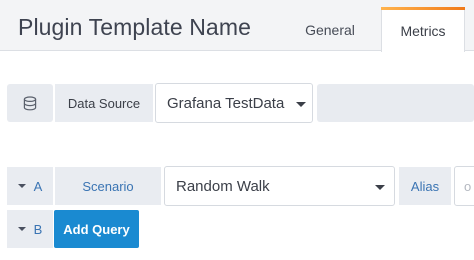  What do you see at coordinates (395, 103) in the screenshot?
I see `datasource-row-filler` at bounding box center [395, 103].